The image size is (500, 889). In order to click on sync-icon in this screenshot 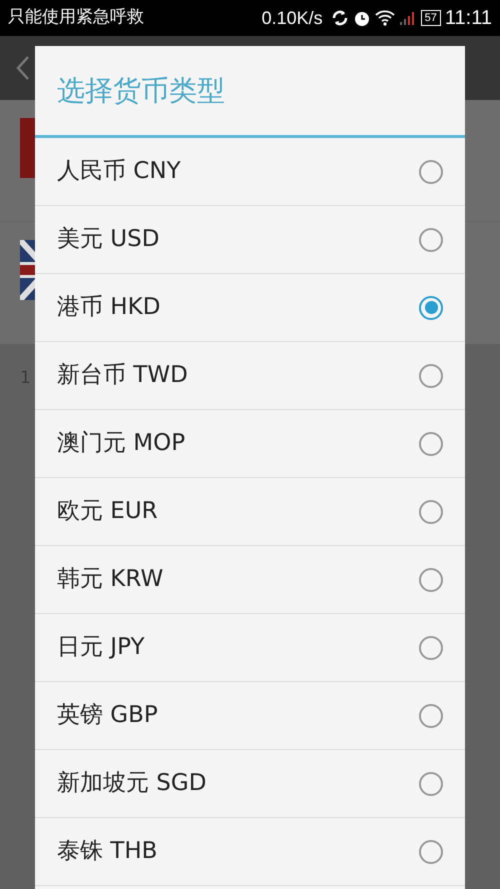, I will do `click(339, 18)`.